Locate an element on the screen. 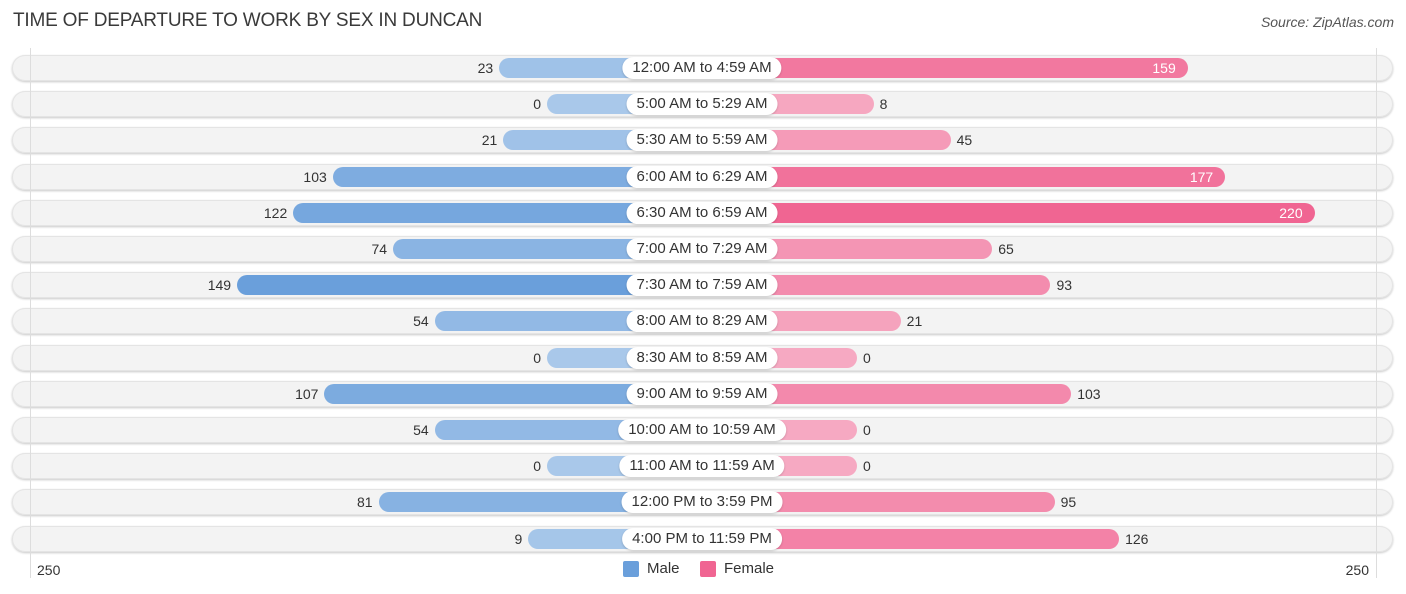 The height and width of the screenshot is (594, 1406). category-label: 5:00 AM to 5:29 AM is located at coordinates (702, 104).